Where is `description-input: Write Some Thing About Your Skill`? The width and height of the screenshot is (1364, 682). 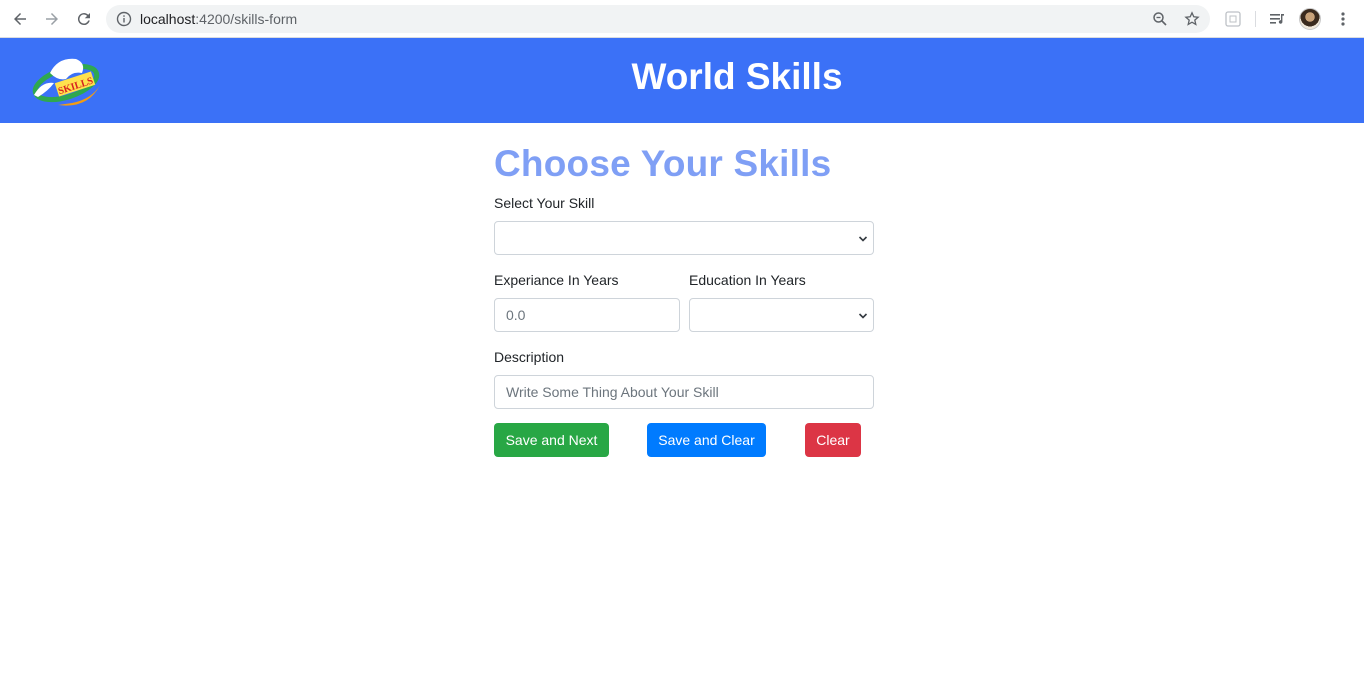
description-input: Write Some Thing About Your Skill is located at coordinates (684, 392).